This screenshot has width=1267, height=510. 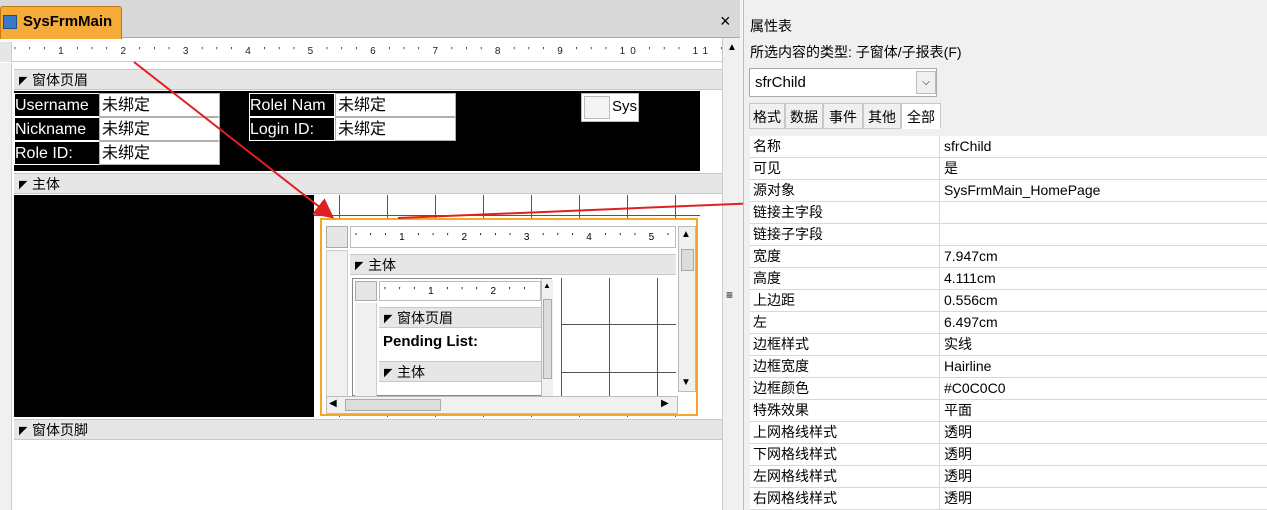 What do you see at coordinates (1008, 499) in the screenshot?
I see `property-row: 右网格线样式 透明` at bounding box center [1008, 499].